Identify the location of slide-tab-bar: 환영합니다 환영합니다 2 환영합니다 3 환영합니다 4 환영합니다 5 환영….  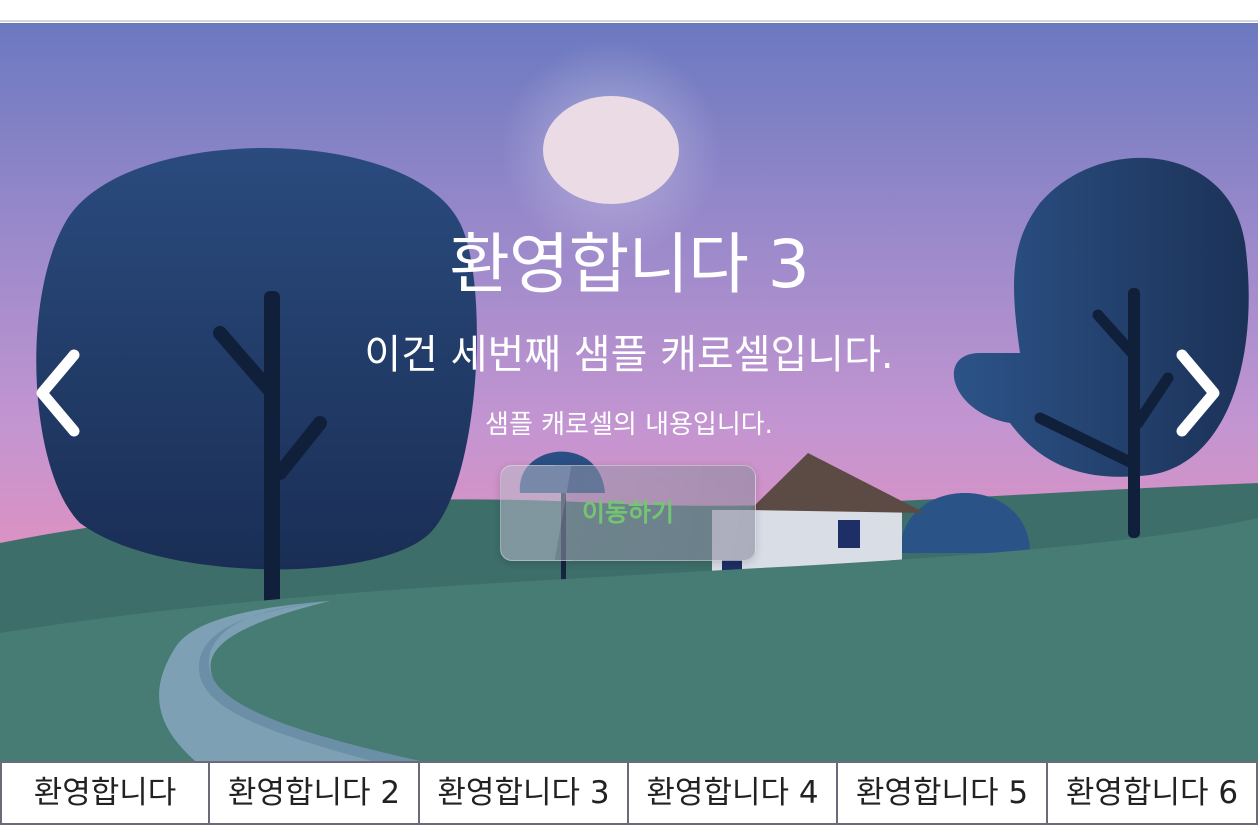
(629, 793).